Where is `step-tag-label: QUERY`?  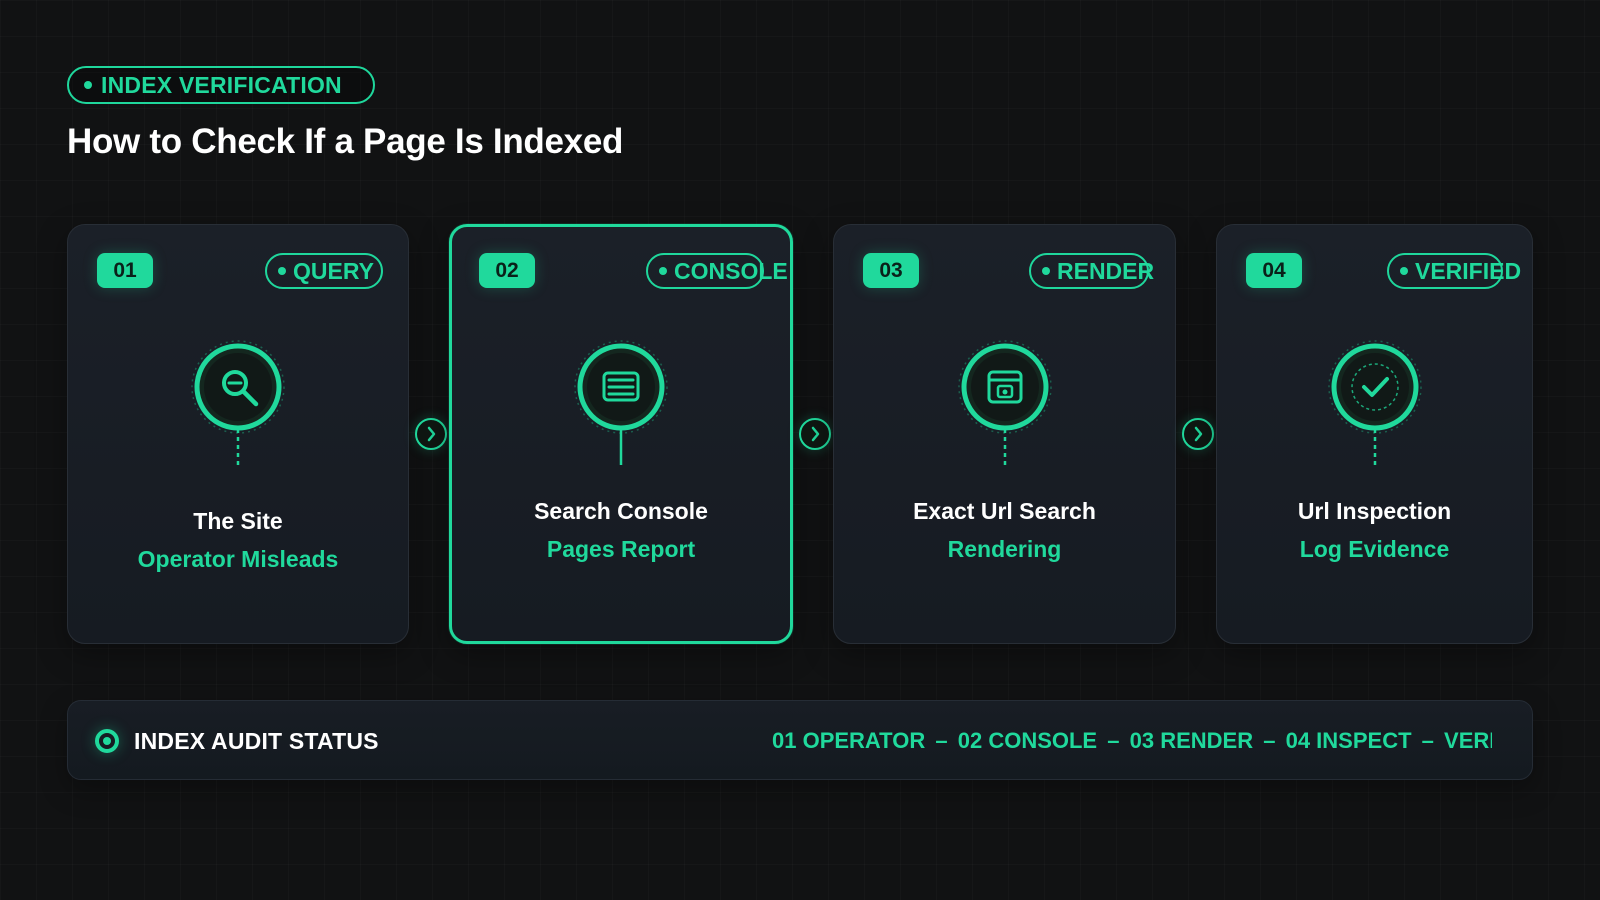
step-tag-label: QUERY is located at coordinates (333, 270).